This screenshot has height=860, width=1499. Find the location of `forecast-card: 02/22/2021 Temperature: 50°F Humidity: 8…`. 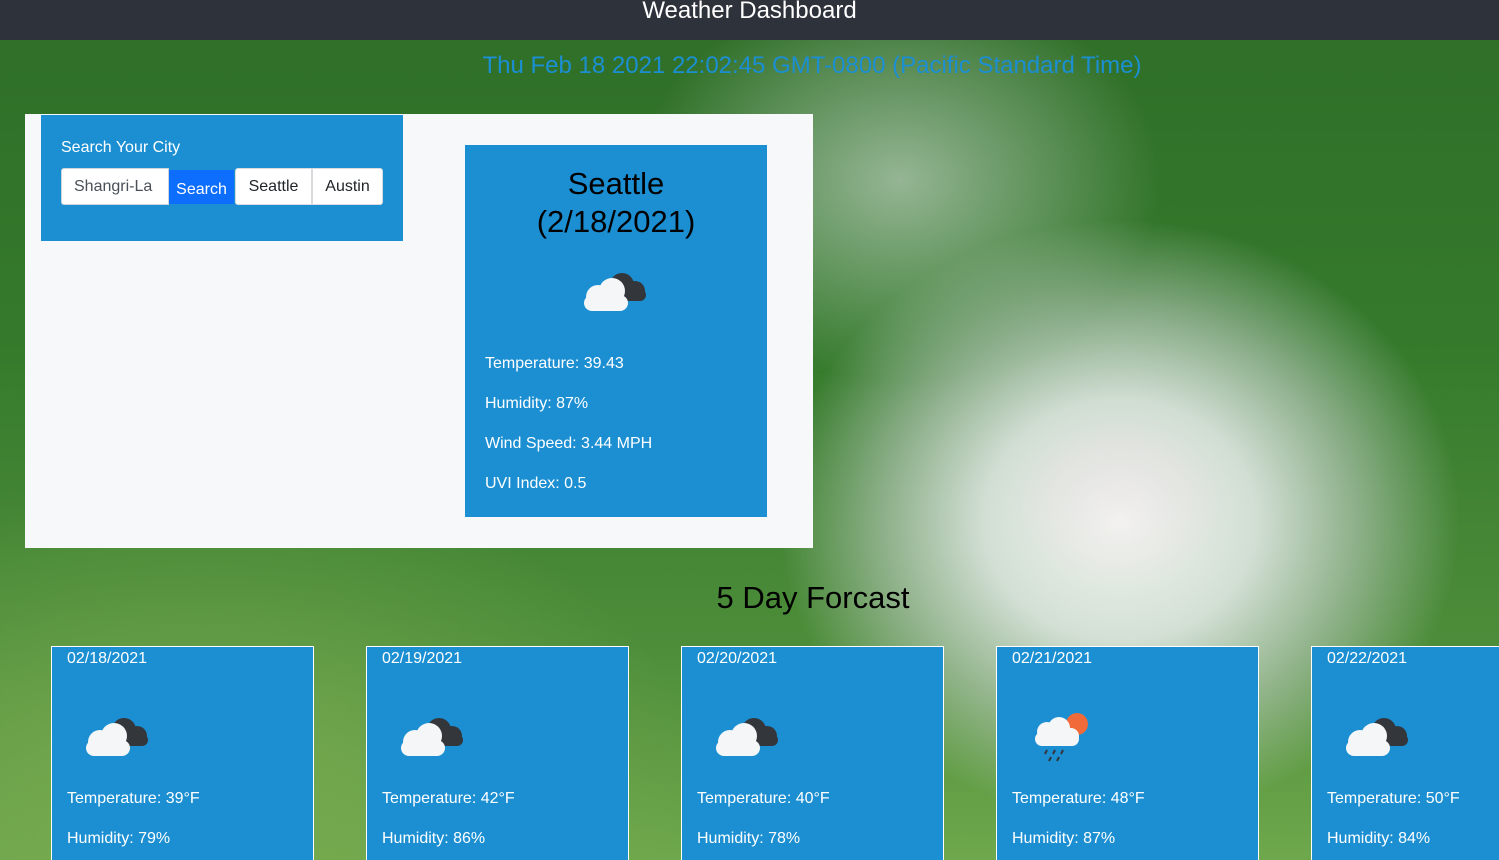

forecast-card: 02/22/2021 Temperature: 50°F Humidity: 8… is located at coordinates (1405, 753).